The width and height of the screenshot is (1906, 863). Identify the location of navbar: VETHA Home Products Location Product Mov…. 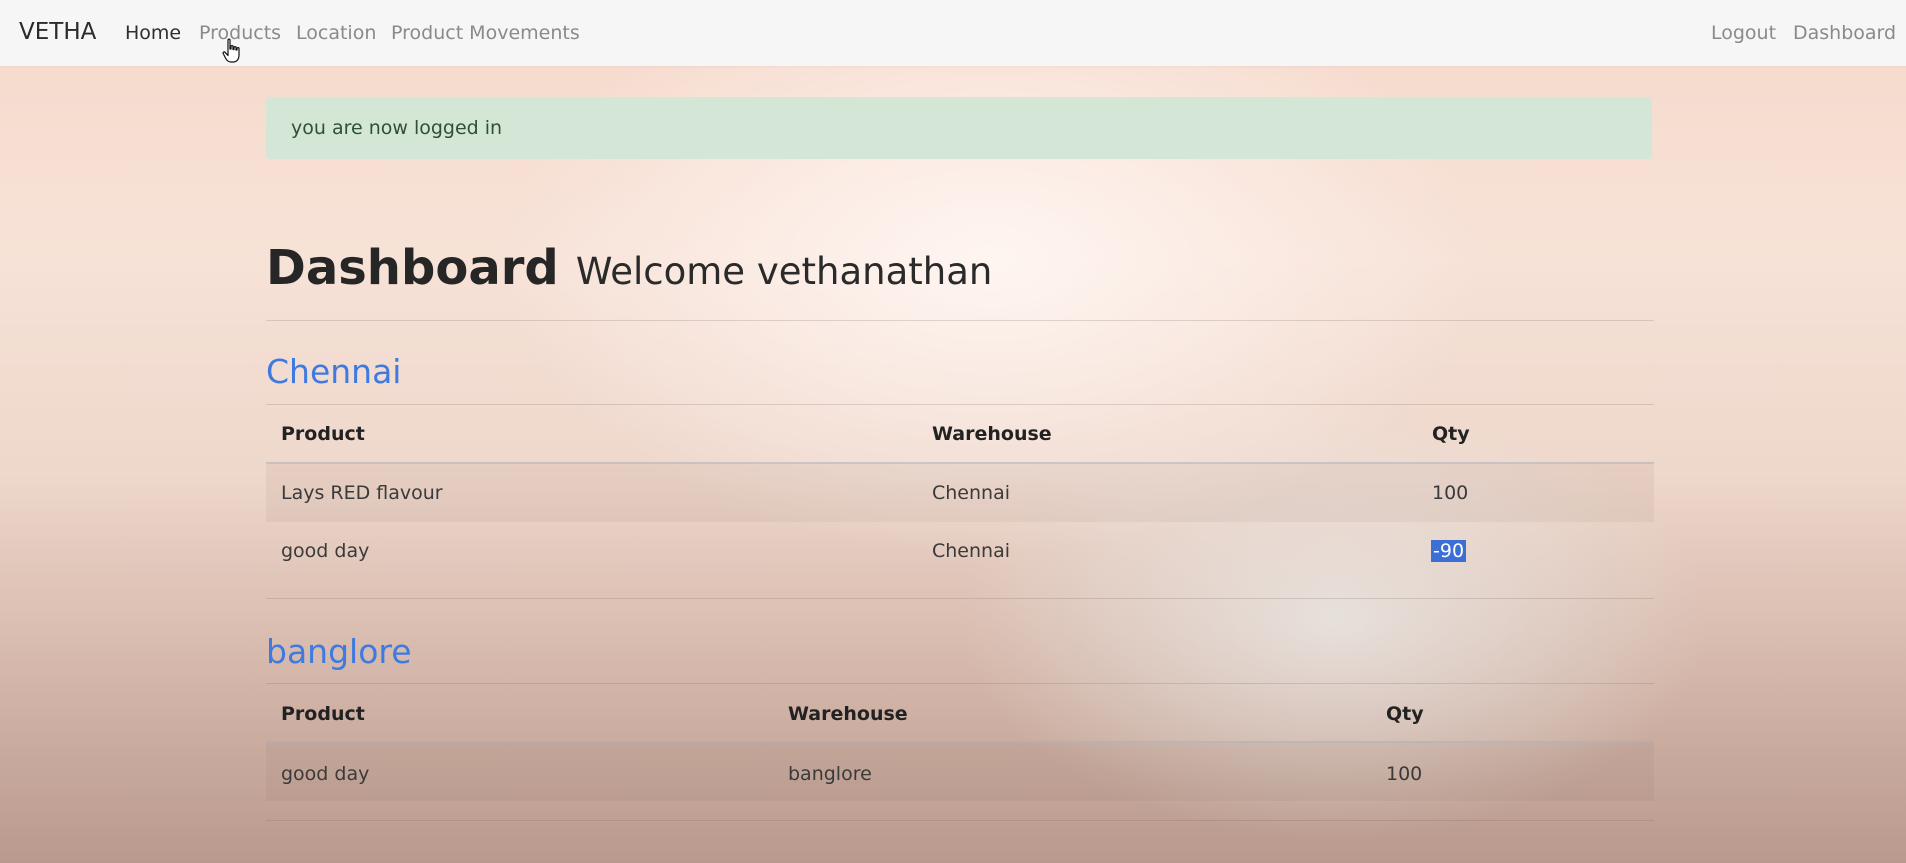
(953, 33).